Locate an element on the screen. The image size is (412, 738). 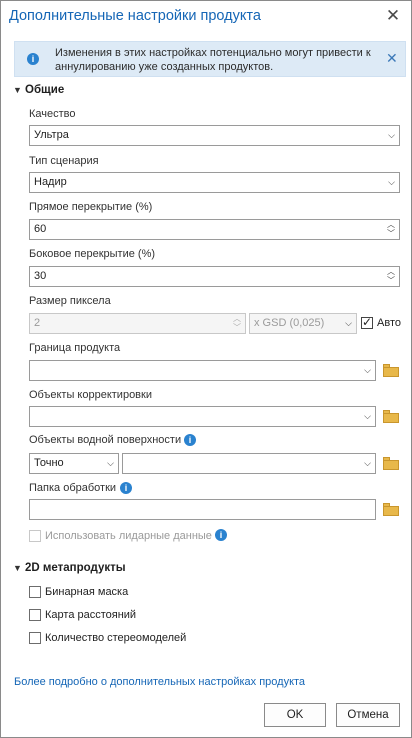
cancel-button: Отмена is located at coordinates (368, 715).